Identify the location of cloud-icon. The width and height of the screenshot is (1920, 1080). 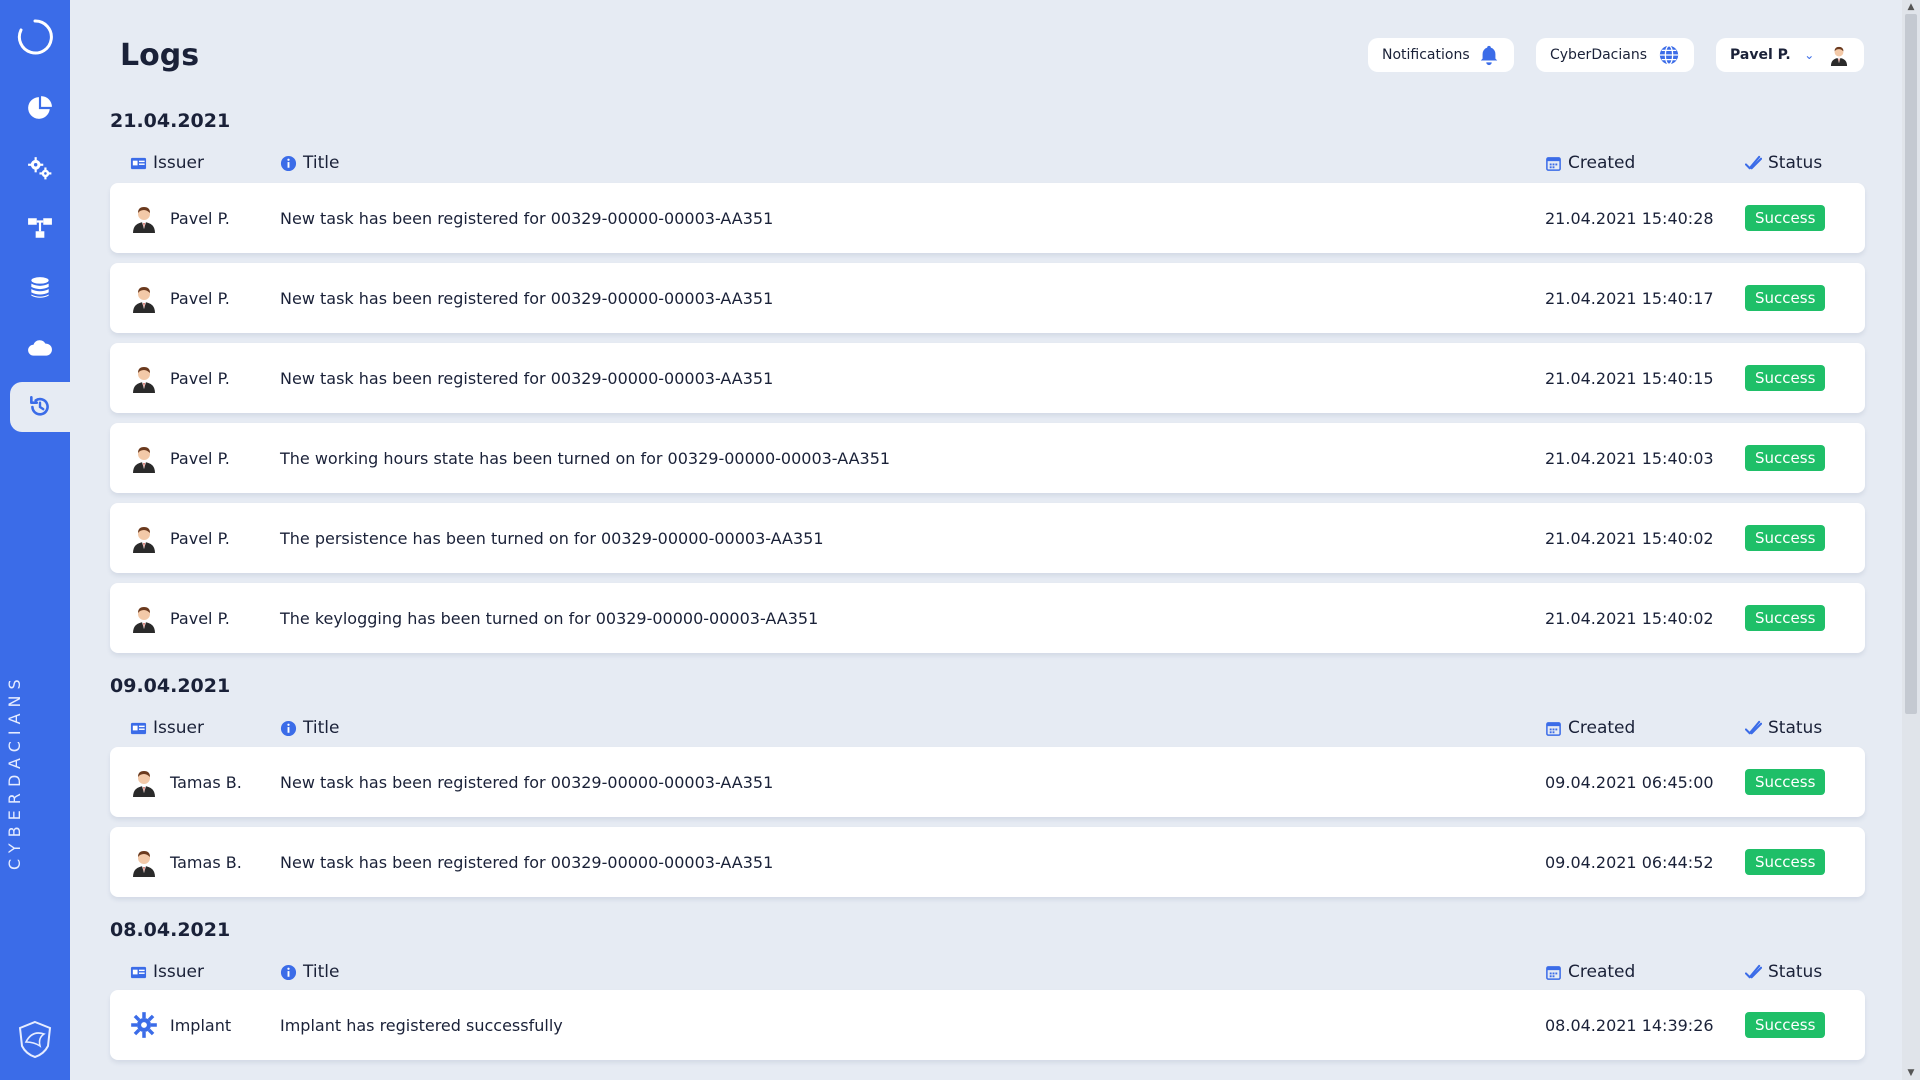
(40, 348).